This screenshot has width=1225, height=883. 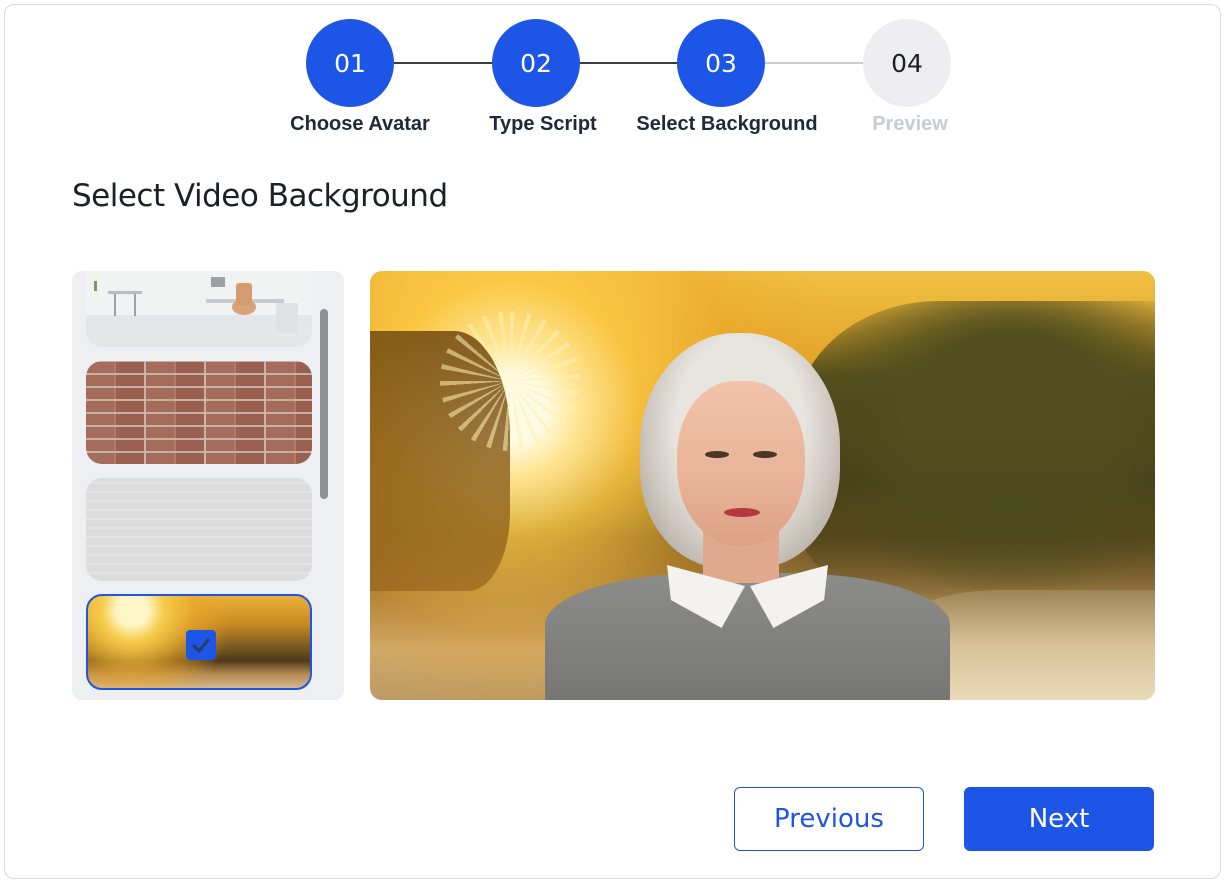 What do you see at coordinates (742, 512) in the screenshot?
I see `avatar-mouth` at bounding box center [742, 512].